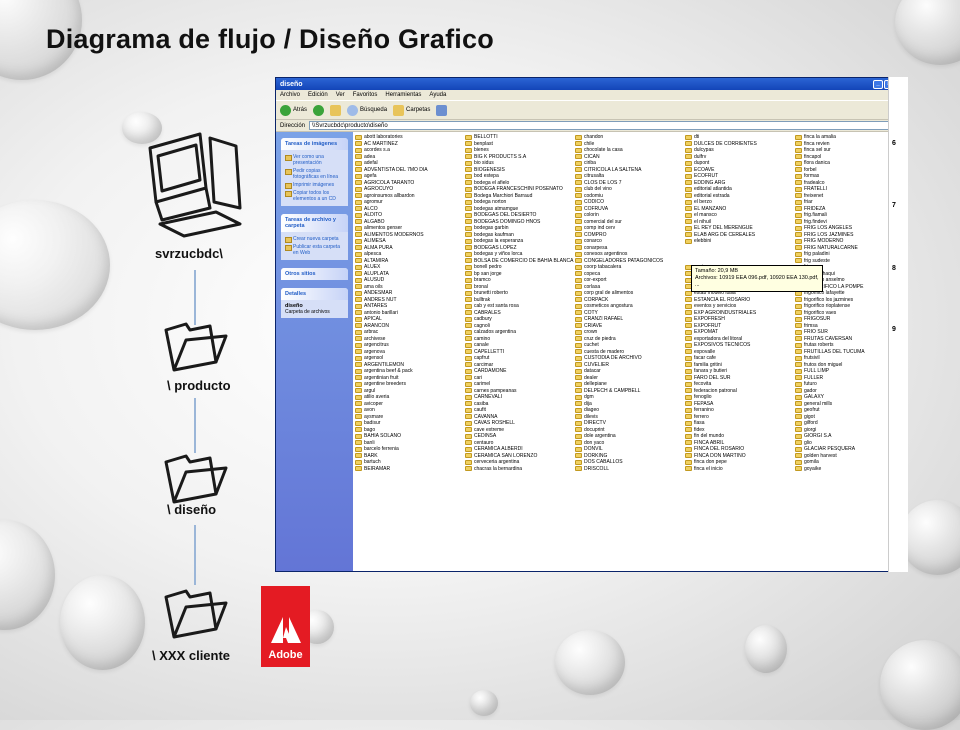  What do you see at coordinates (437, 95) in the screenshot?
I see `menu-ayuda: Ayuda` at bounding box center [437, 95].